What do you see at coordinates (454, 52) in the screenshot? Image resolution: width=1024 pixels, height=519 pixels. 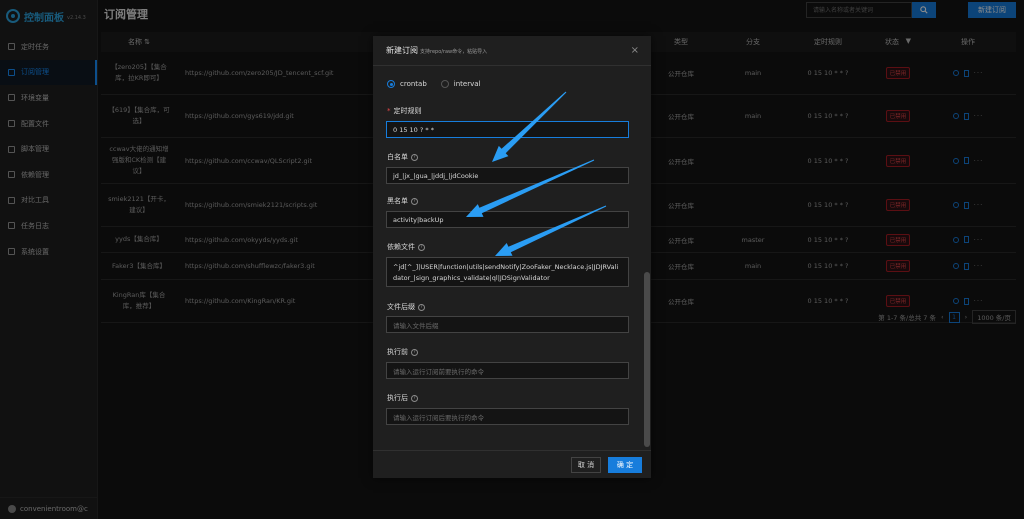 I see `modal-subtitle: 支持repo/raw命令，粘贴导入` at bounding box center [454, 52].